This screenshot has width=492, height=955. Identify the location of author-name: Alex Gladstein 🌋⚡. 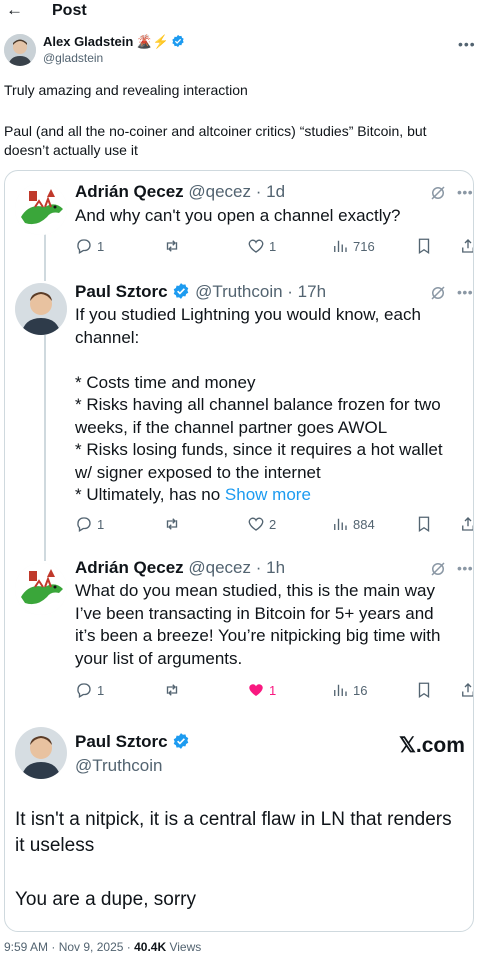
(114, 42).